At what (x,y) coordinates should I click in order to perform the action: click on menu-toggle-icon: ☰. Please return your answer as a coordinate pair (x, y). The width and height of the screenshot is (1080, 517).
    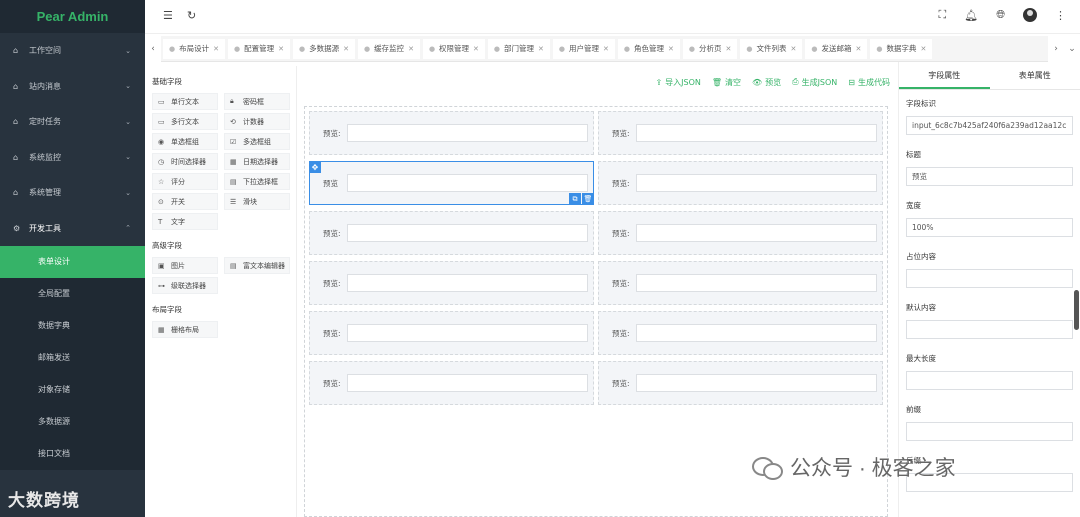
    Looking at the image, I should click on (168, 15).